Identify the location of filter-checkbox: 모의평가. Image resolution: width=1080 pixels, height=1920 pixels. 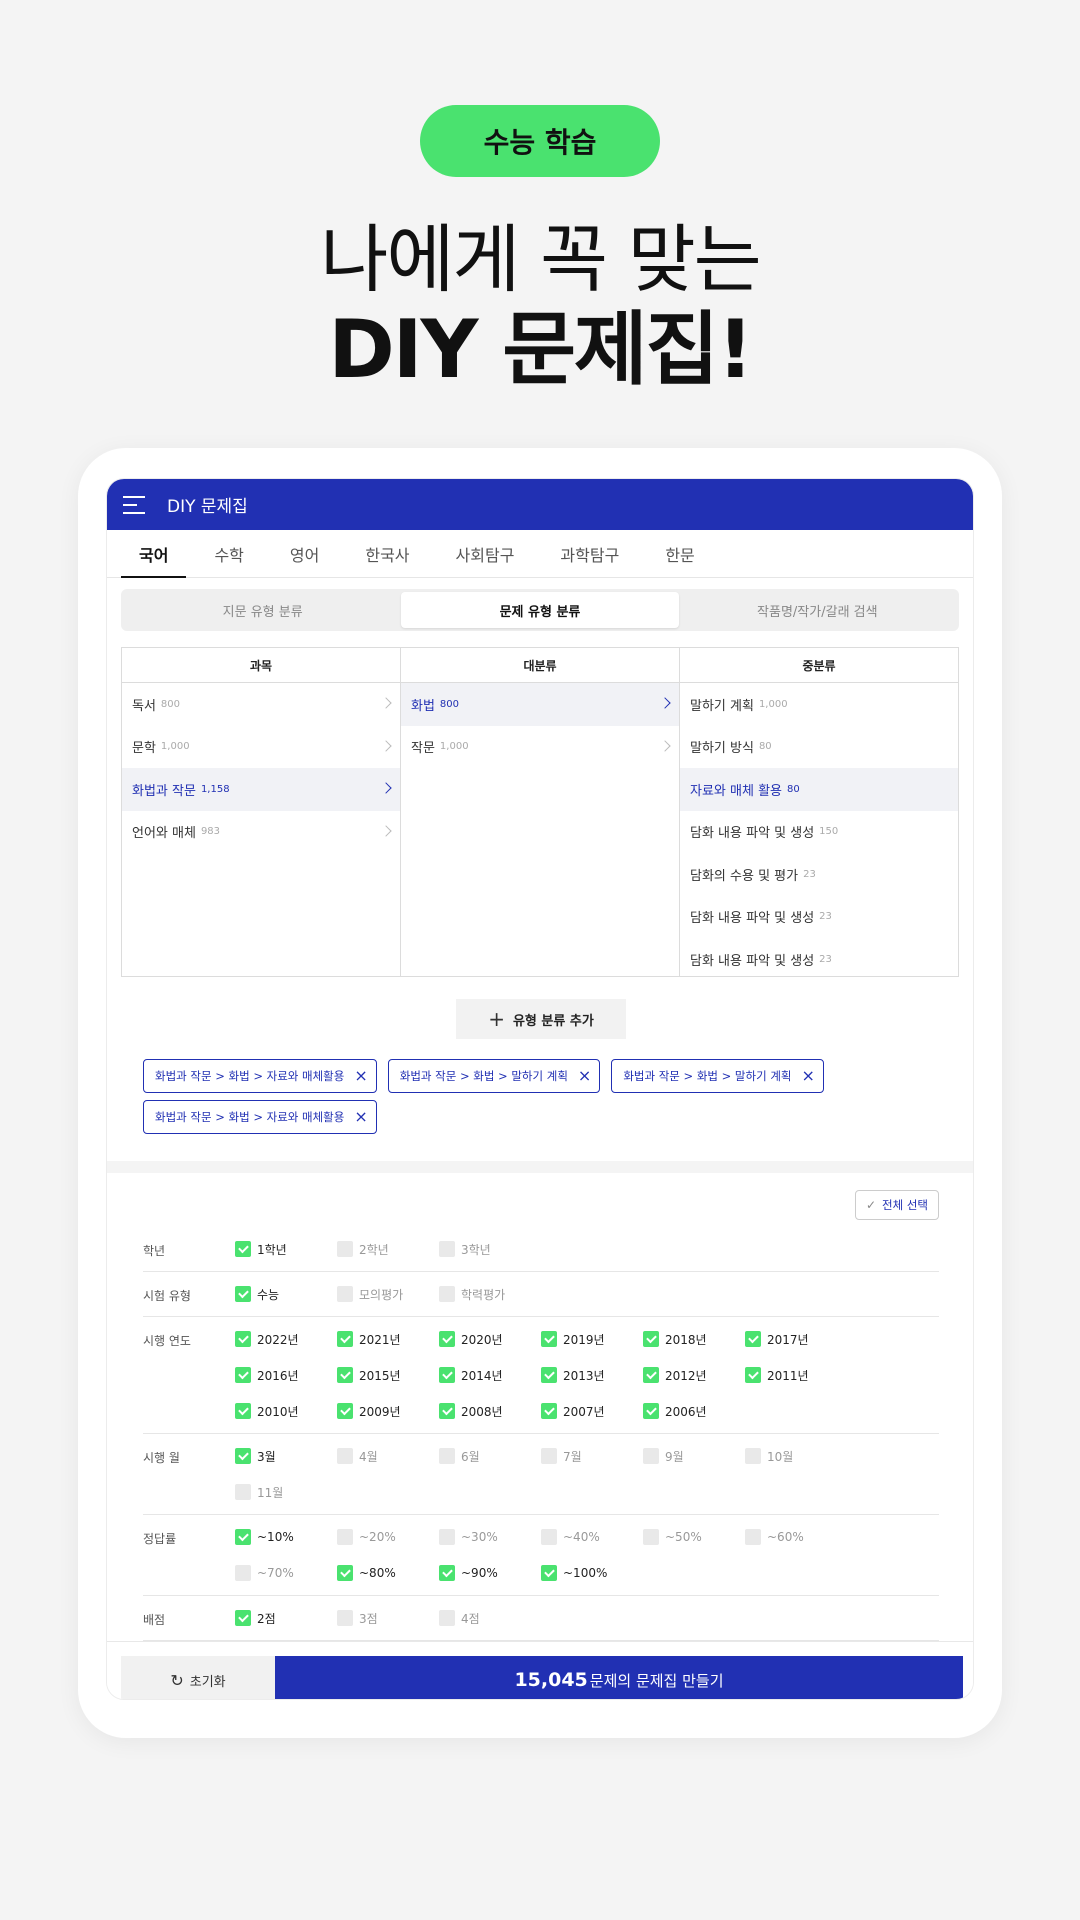
(388, 1294).